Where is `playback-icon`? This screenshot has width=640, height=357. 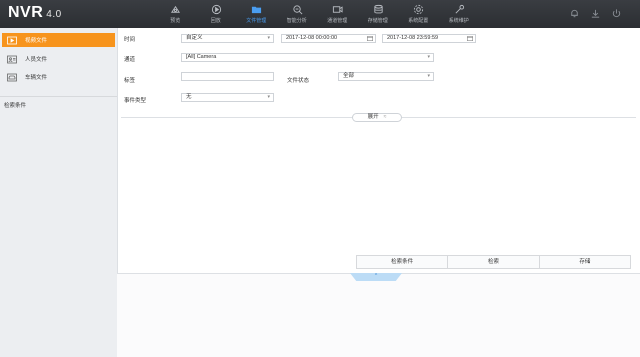
playback-icon is located at coordinates (216, 9).